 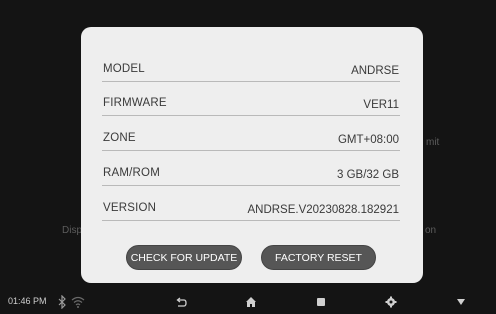 What do you see at coordinates (323, 210) in the screenshot?
I see `info-value: ANDRSE.V20230828.182921` at bounding box center [323, 210].